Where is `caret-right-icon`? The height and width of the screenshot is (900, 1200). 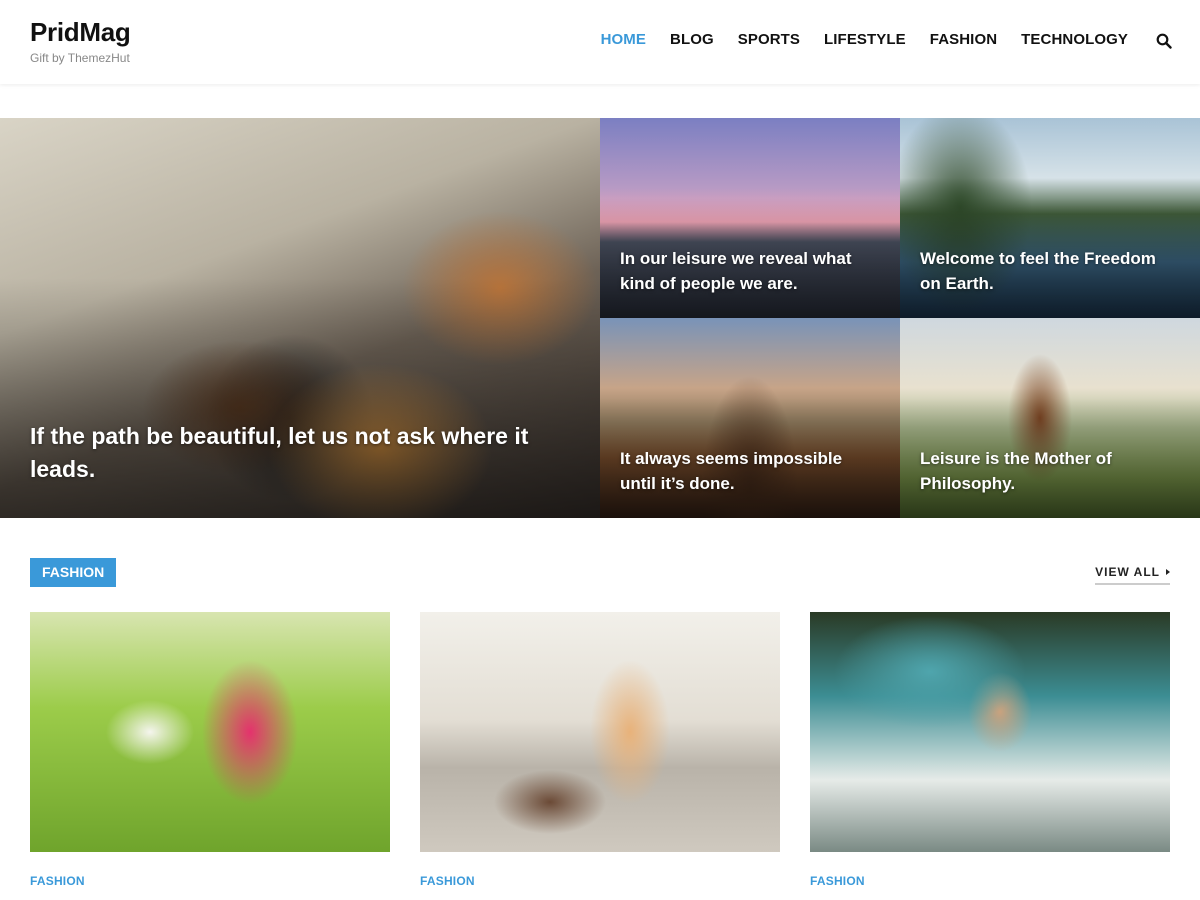 caret-right-icon is located at coordinates (1168, 572).